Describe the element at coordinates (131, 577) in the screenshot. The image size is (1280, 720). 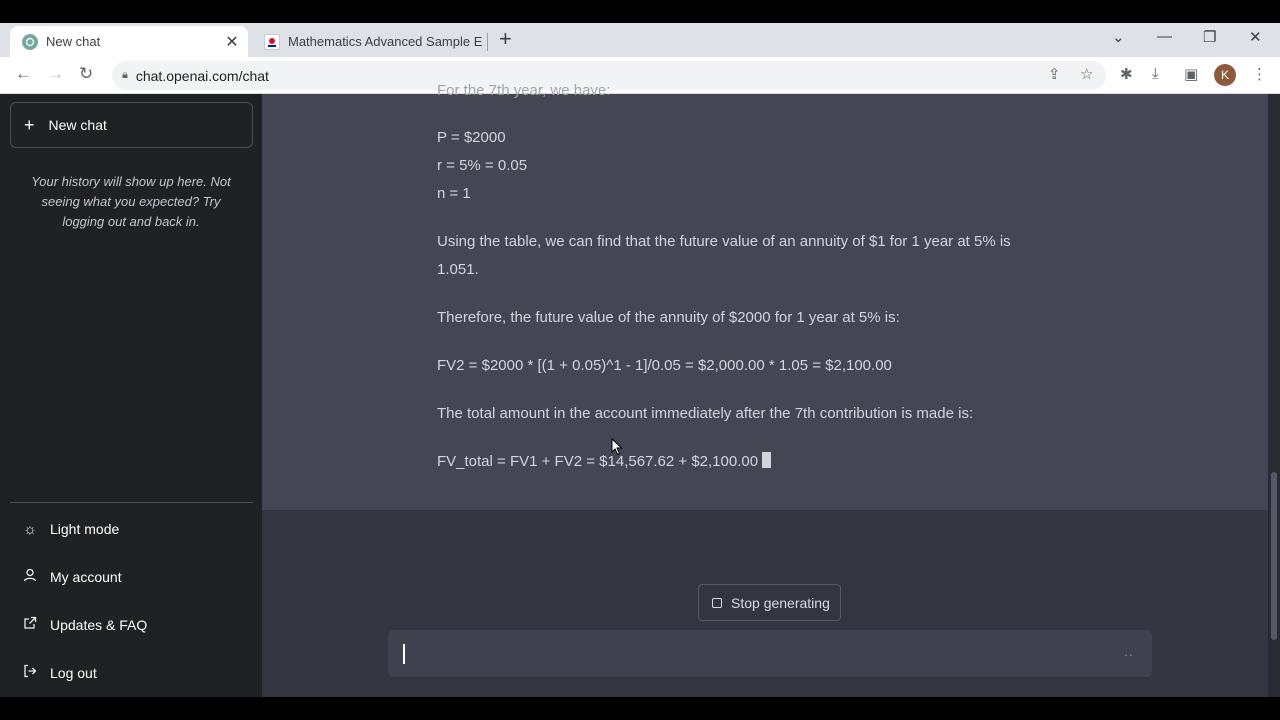
I see `my-account-button: My account` at that location.